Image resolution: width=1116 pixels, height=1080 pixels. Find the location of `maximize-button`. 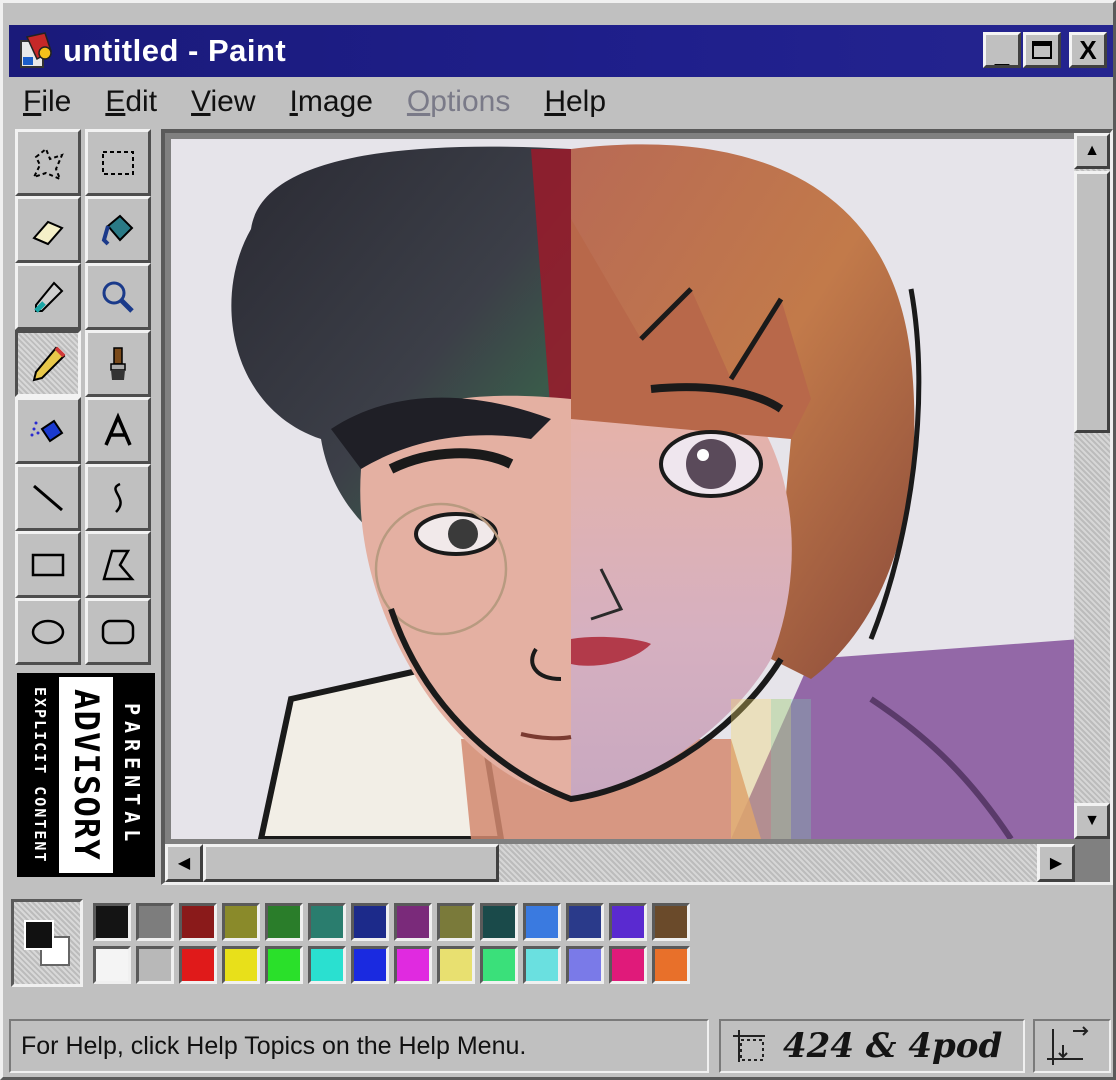

maximize-button is located at coordinates (1042, 50).